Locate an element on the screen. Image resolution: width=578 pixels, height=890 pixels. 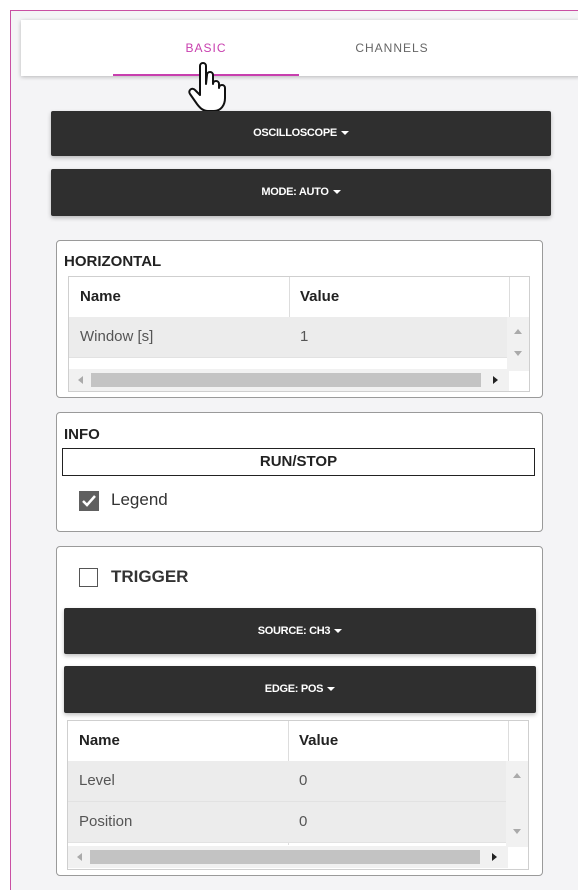
row-name: Position is located at coordinates (106, 821).